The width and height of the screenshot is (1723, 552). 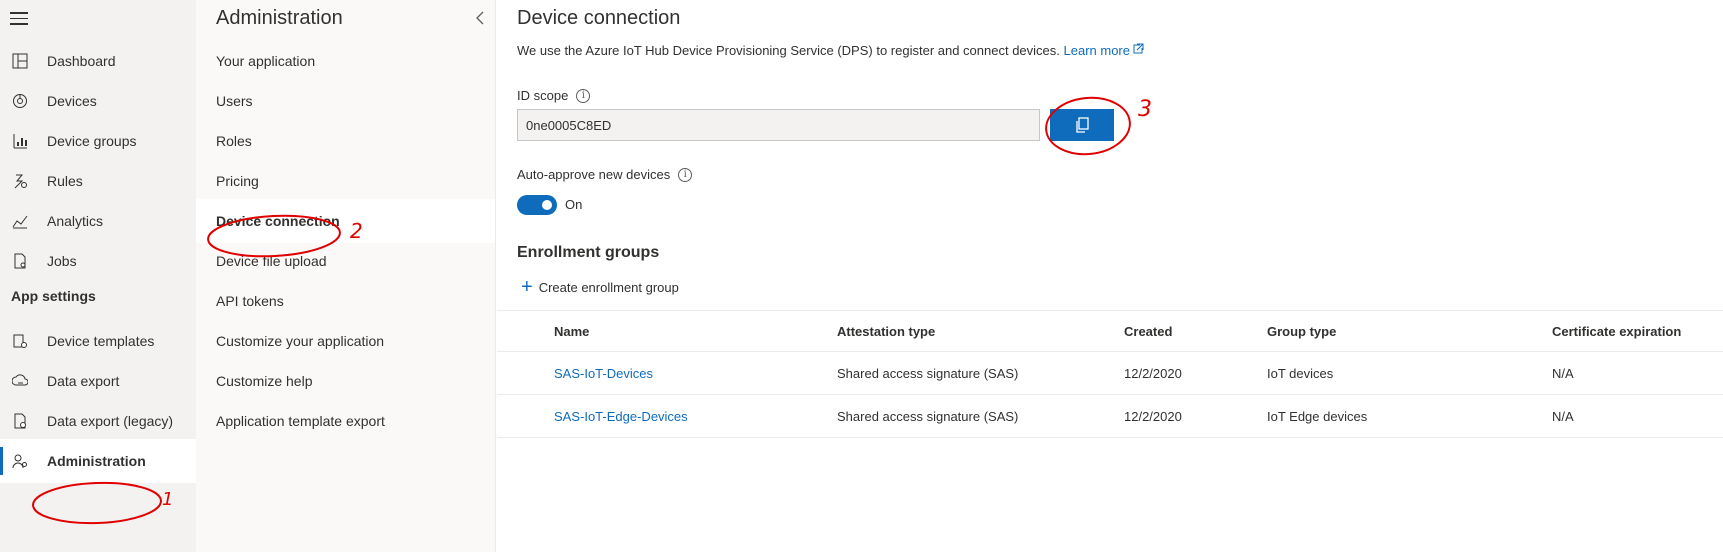 I want to click on group-type-cell: IoT devices, so click(x=1300, y=373).